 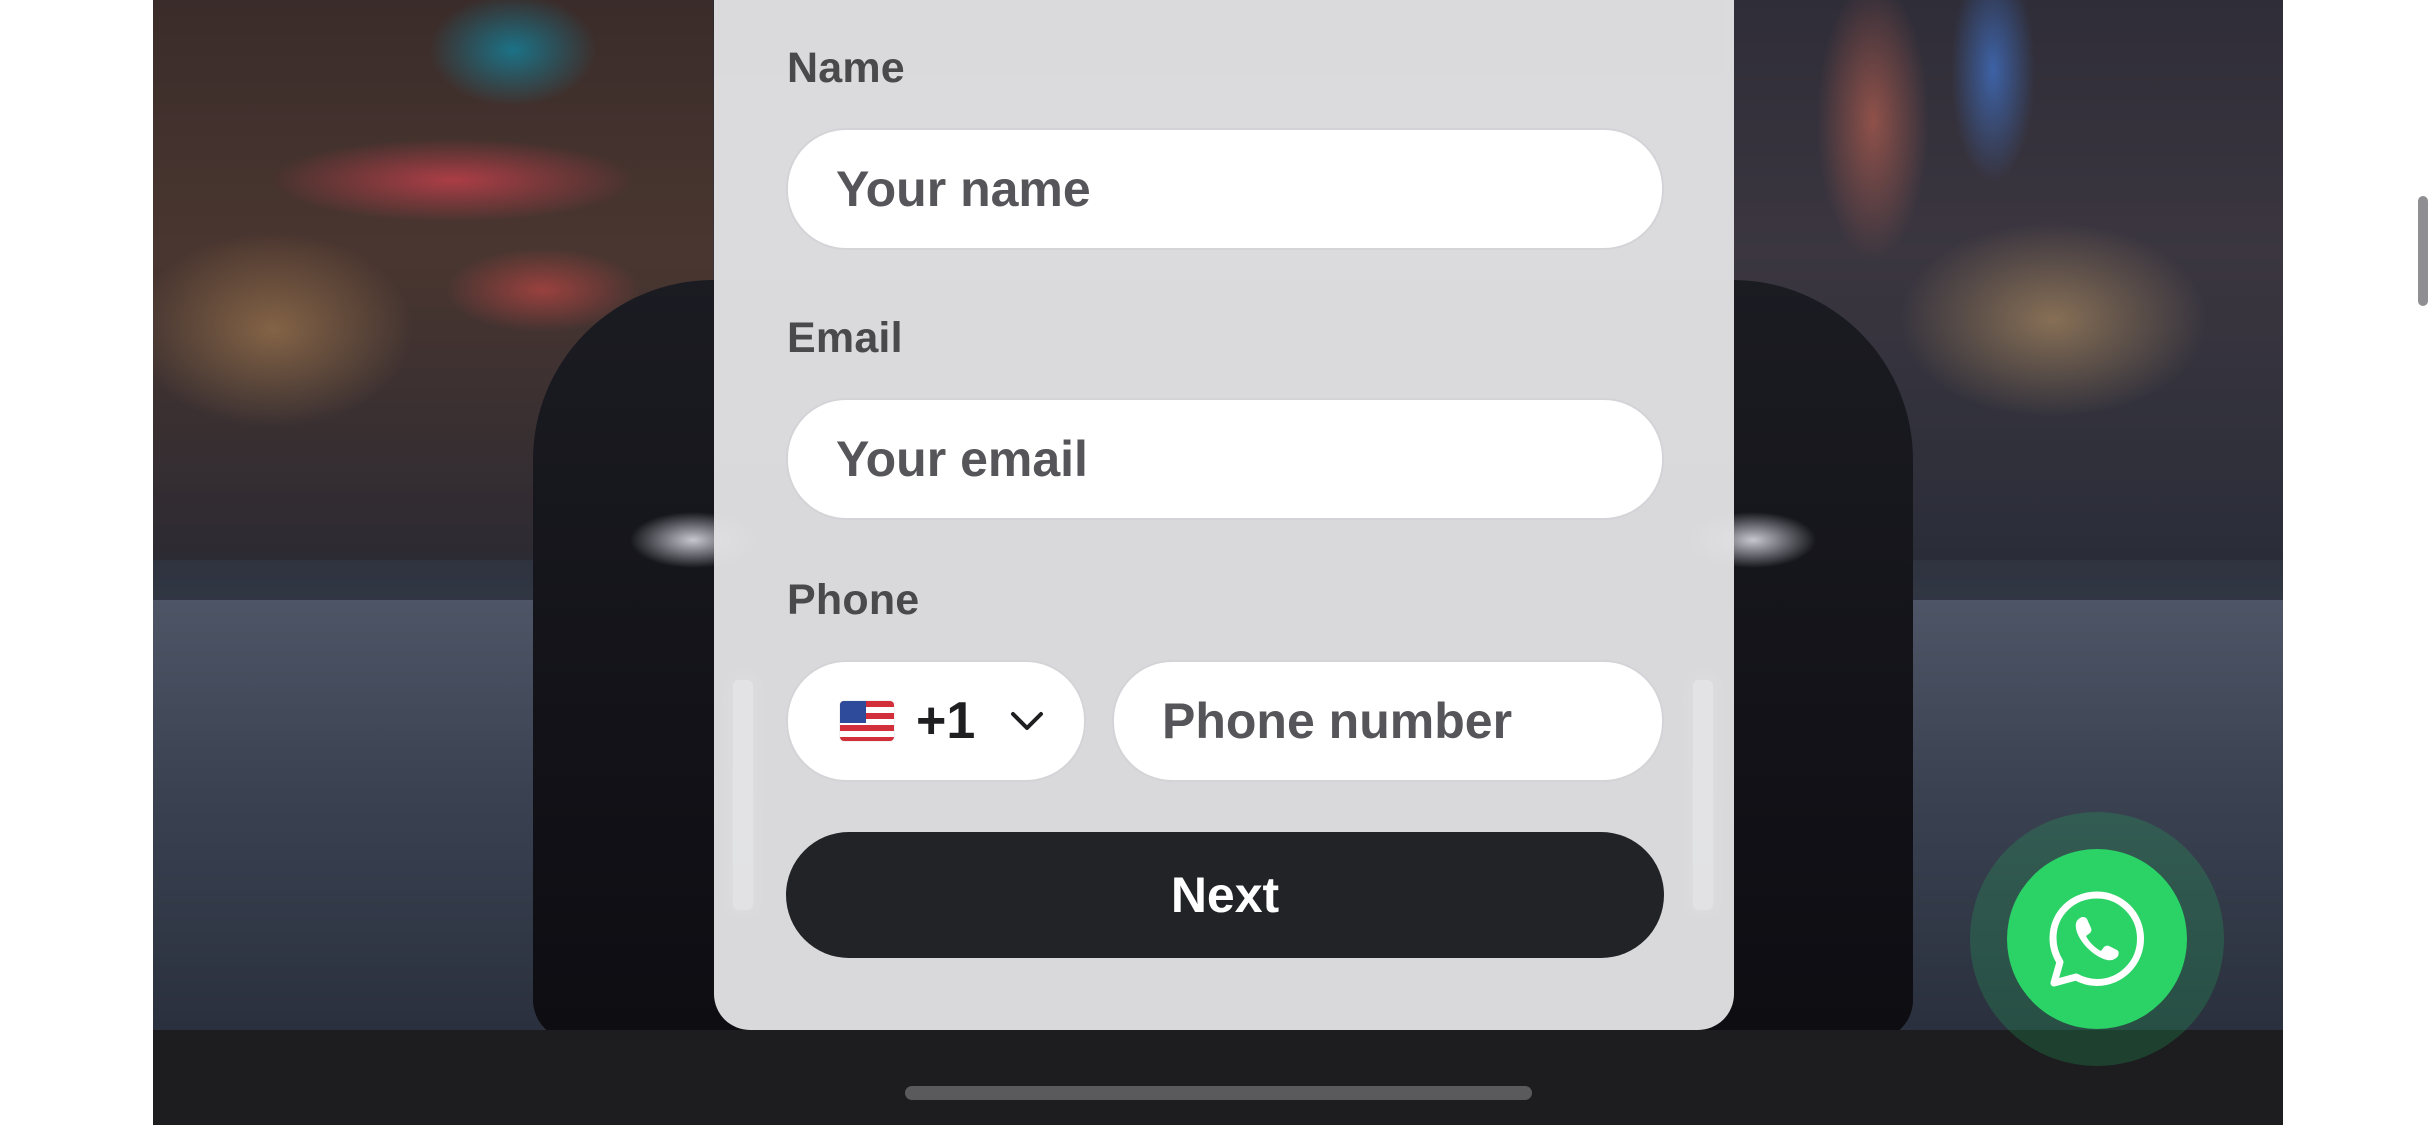 What do you see at coordinates (1218, 1093) in the screenshot?
I see `home-indicator` at bounding box center [1218, 1093].